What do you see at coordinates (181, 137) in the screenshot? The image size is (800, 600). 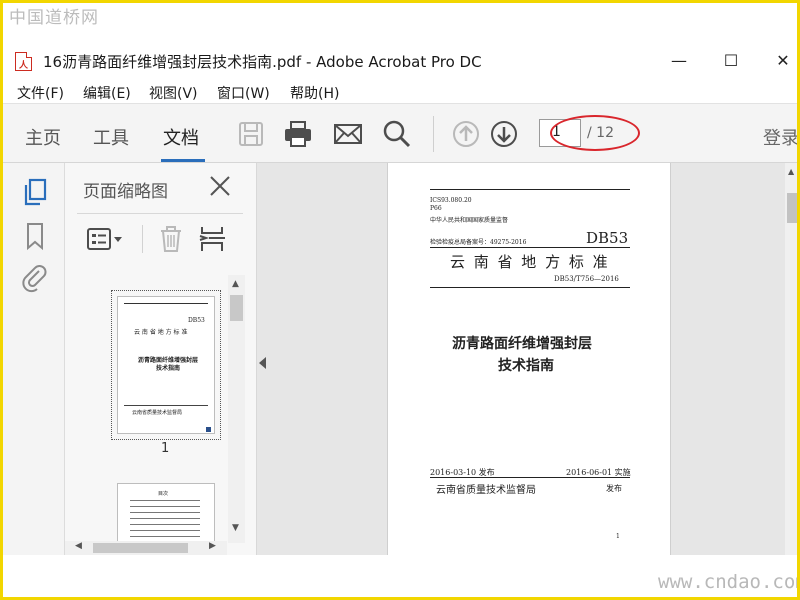 I see `tab-document: 文档` at bounding box center [181, 137].